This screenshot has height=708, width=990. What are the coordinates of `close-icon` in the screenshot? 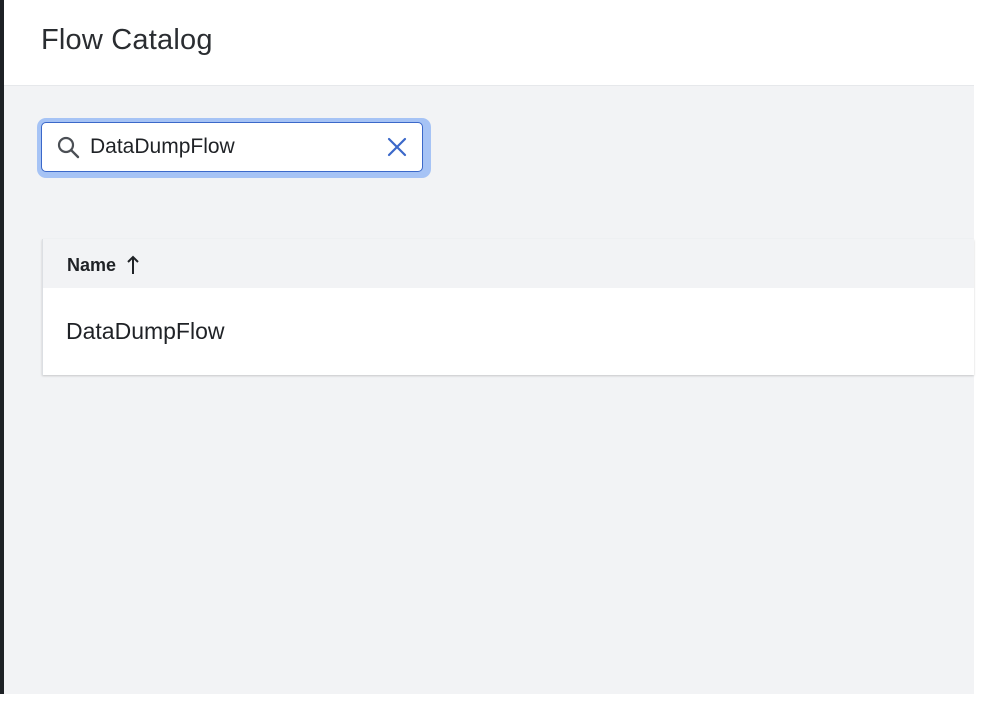 It's located at (397, 147).